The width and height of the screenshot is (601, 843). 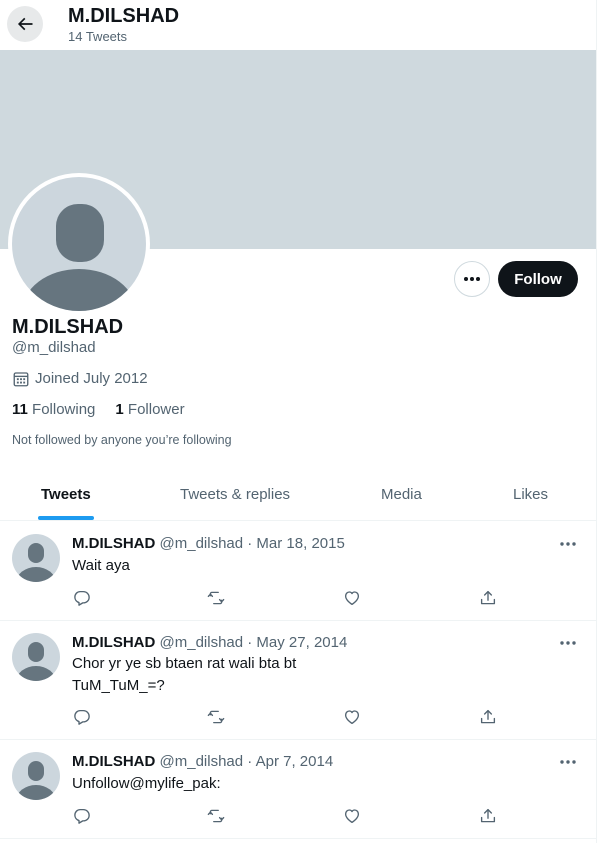 I want to click on followers-link: 1 Follower, so click(x=149, y=410).